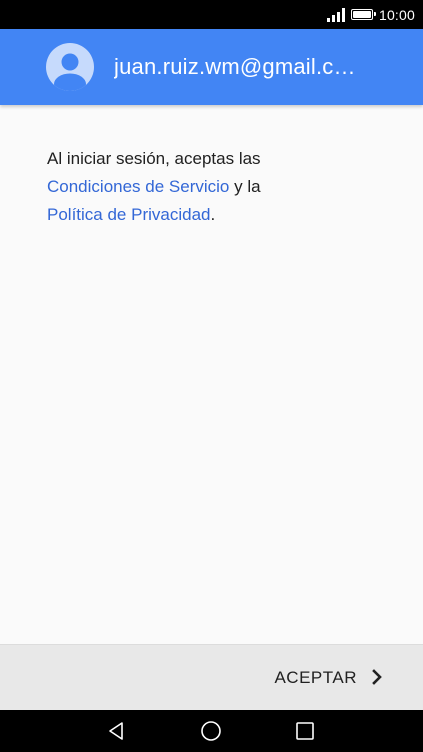 The image size is (423, 752). What do you see at coordinates (335, 14) in the screenshot?
I see `signal-icon` at bounding box center [335, 14].